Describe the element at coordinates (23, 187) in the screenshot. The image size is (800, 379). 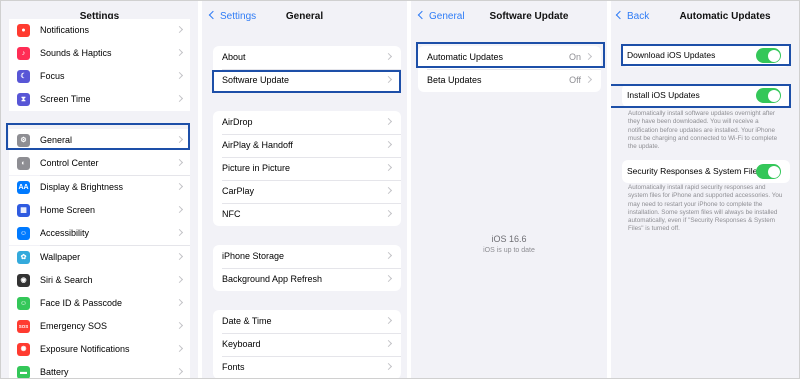
I see `text-size-icon: AA` at that location.